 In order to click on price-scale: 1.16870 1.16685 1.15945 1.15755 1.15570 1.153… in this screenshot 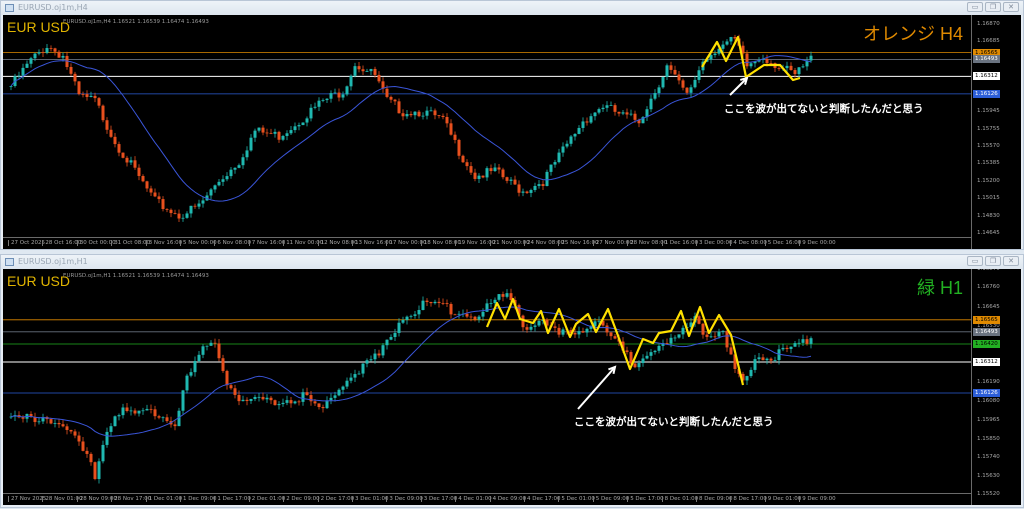, I will do `click(996, 132)`.